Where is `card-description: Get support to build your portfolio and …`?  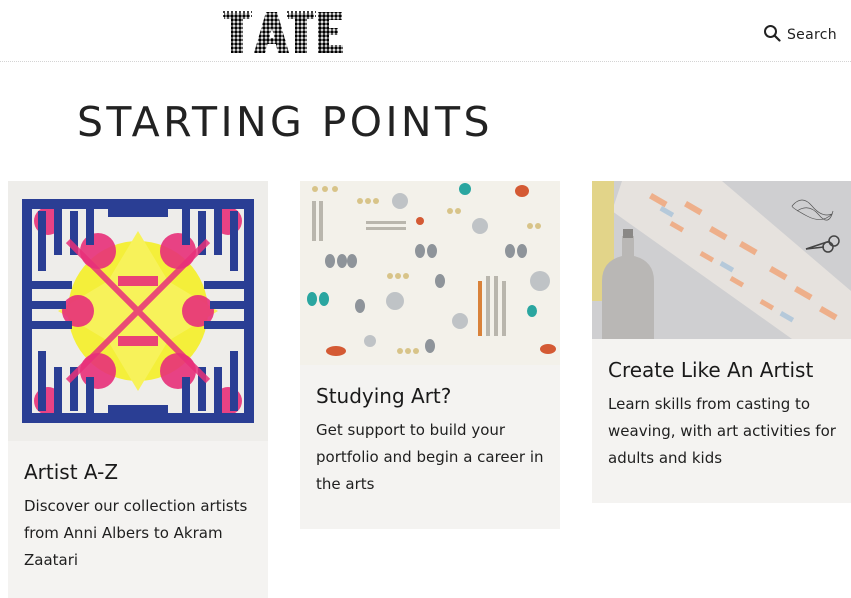
card-description: Get support to build your portfolio and … is located at coordinates (430, 457).